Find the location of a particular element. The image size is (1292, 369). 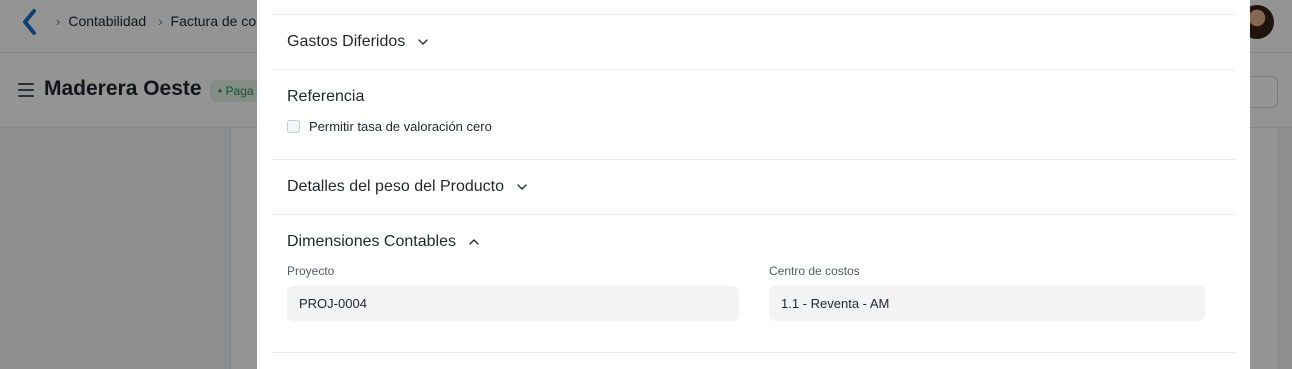

proyecto-input: PROJ-0004 is located at coordinates (513, 303).